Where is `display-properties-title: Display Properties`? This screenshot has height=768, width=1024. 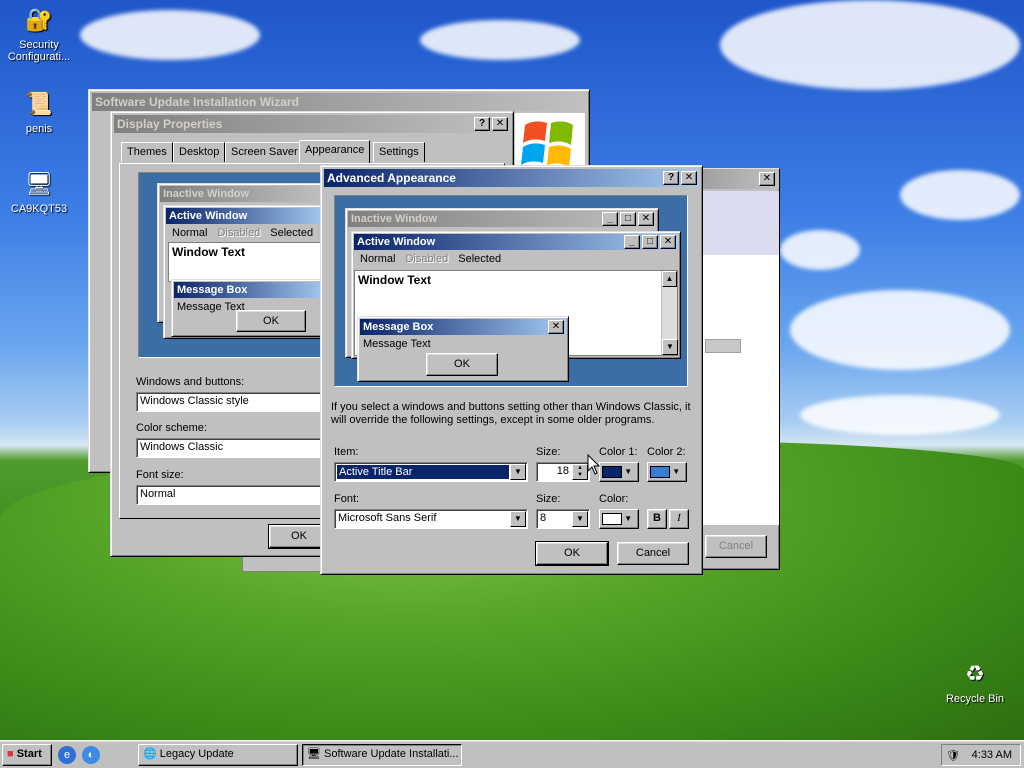 display-properties-title: Display Properties is located at coordinates (170, 124).